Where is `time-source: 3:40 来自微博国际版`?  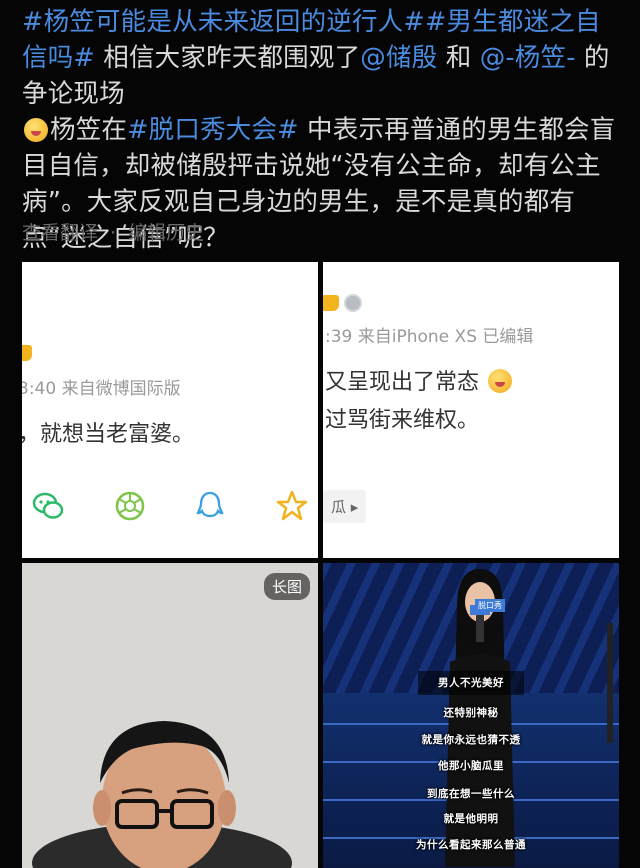
time-source: 3:40 来自微博国际版 is located at coordinates (101, 389).